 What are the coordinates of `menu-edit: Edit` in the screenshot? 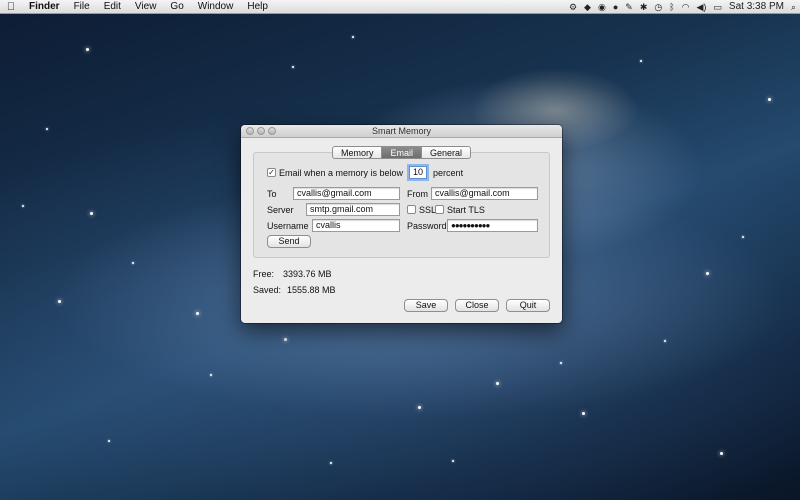 It's located at (112, 7).